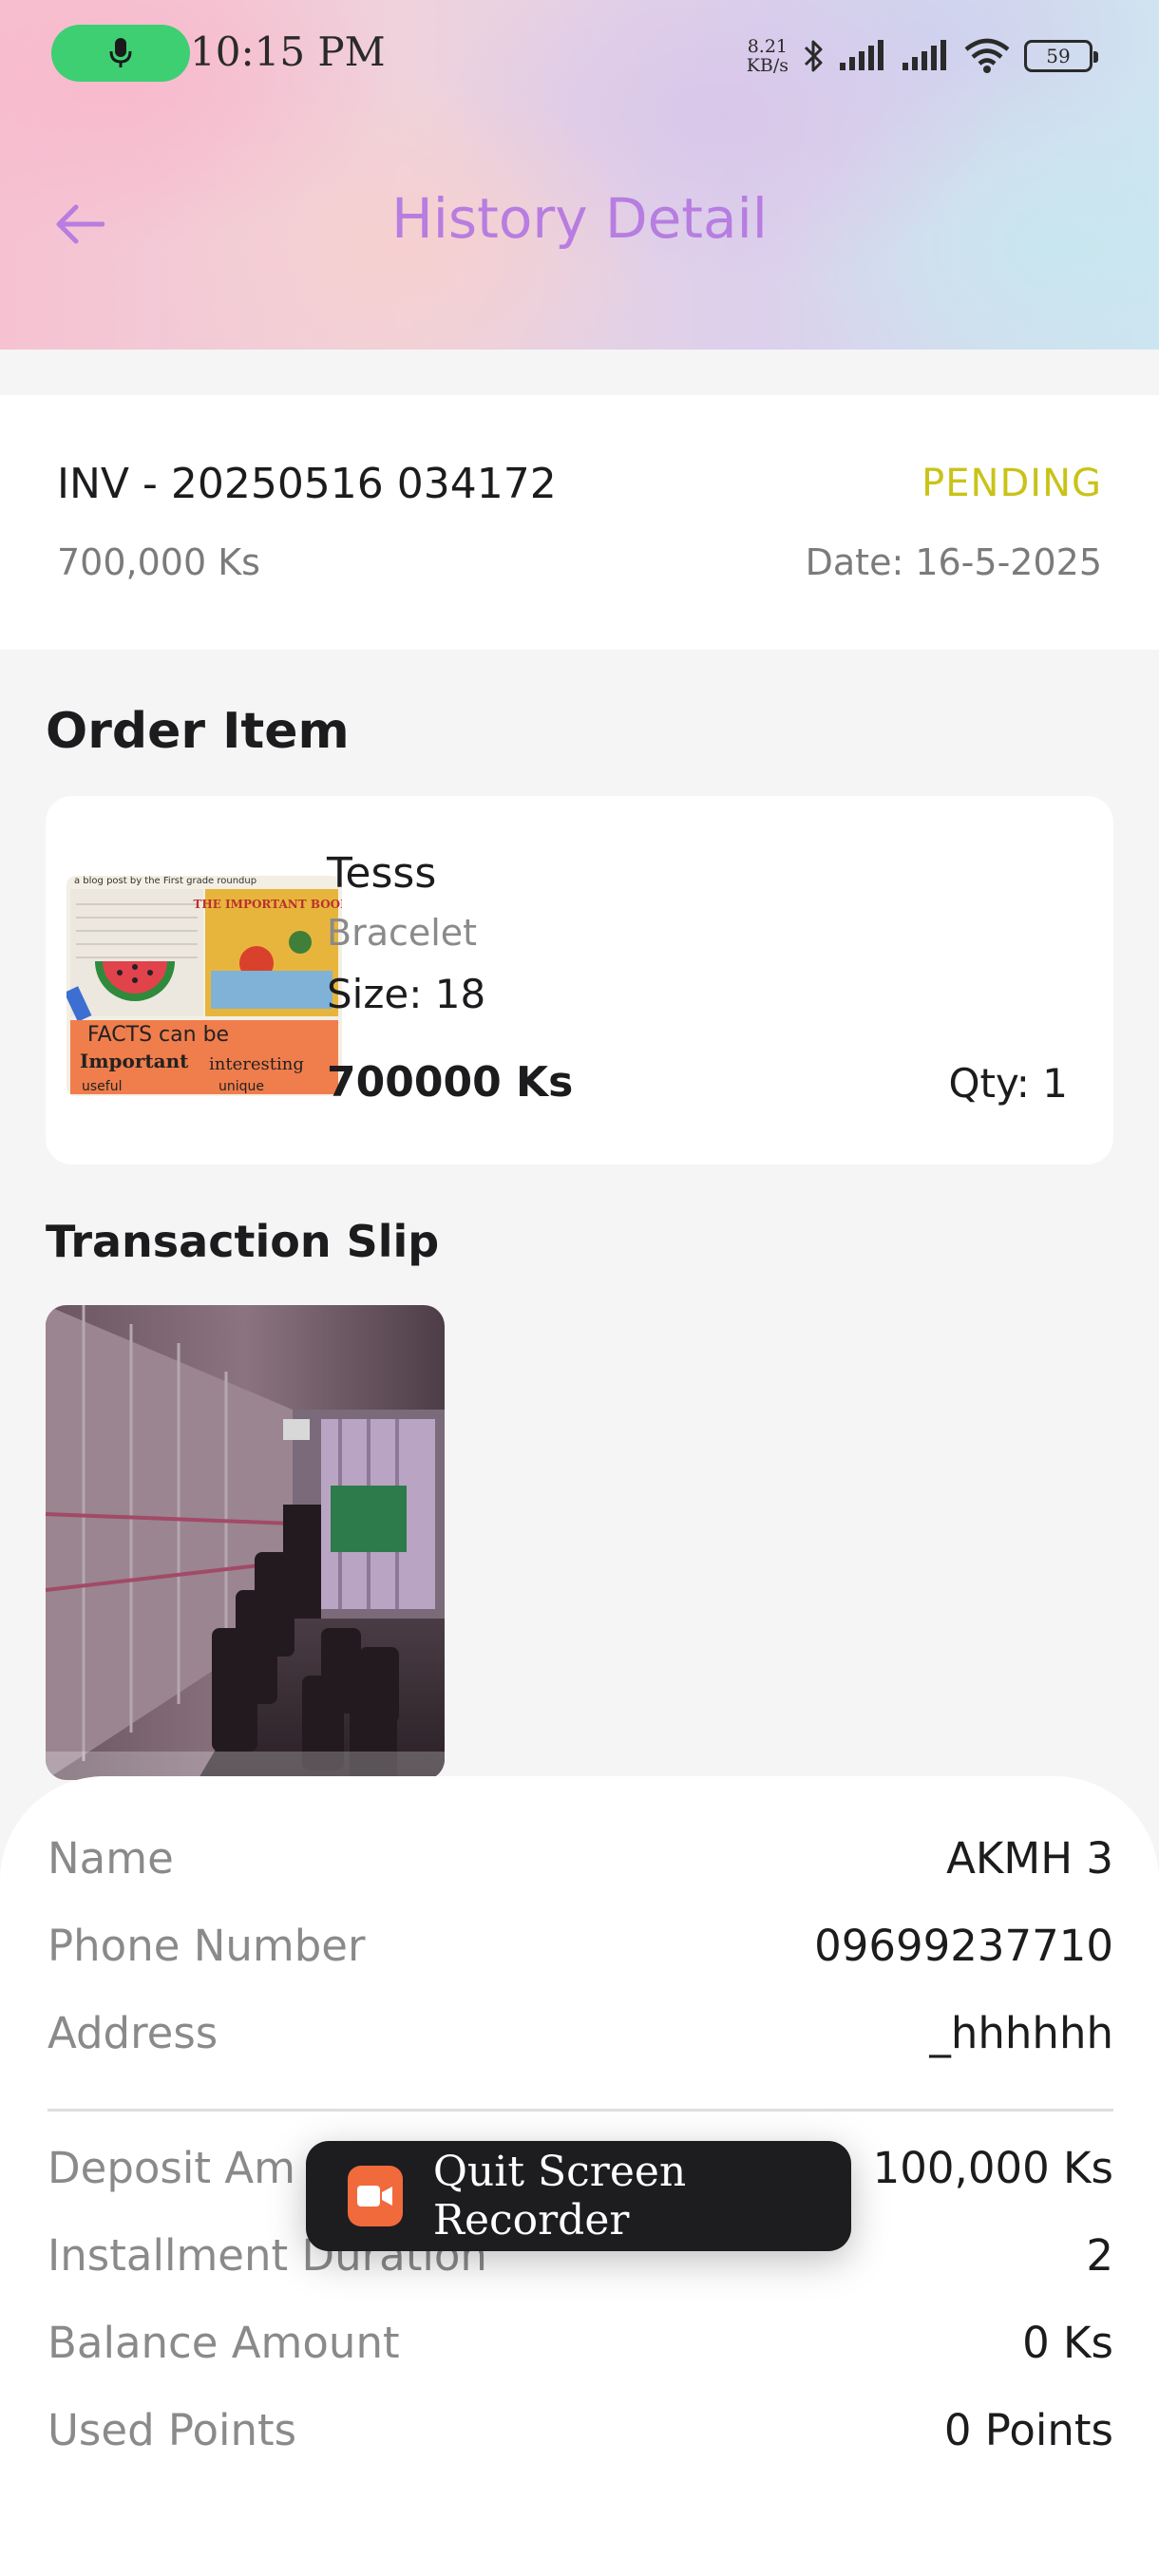 The image size is (1159, 2576). I want to click on transaction-slip-image, so click(245, 1542).